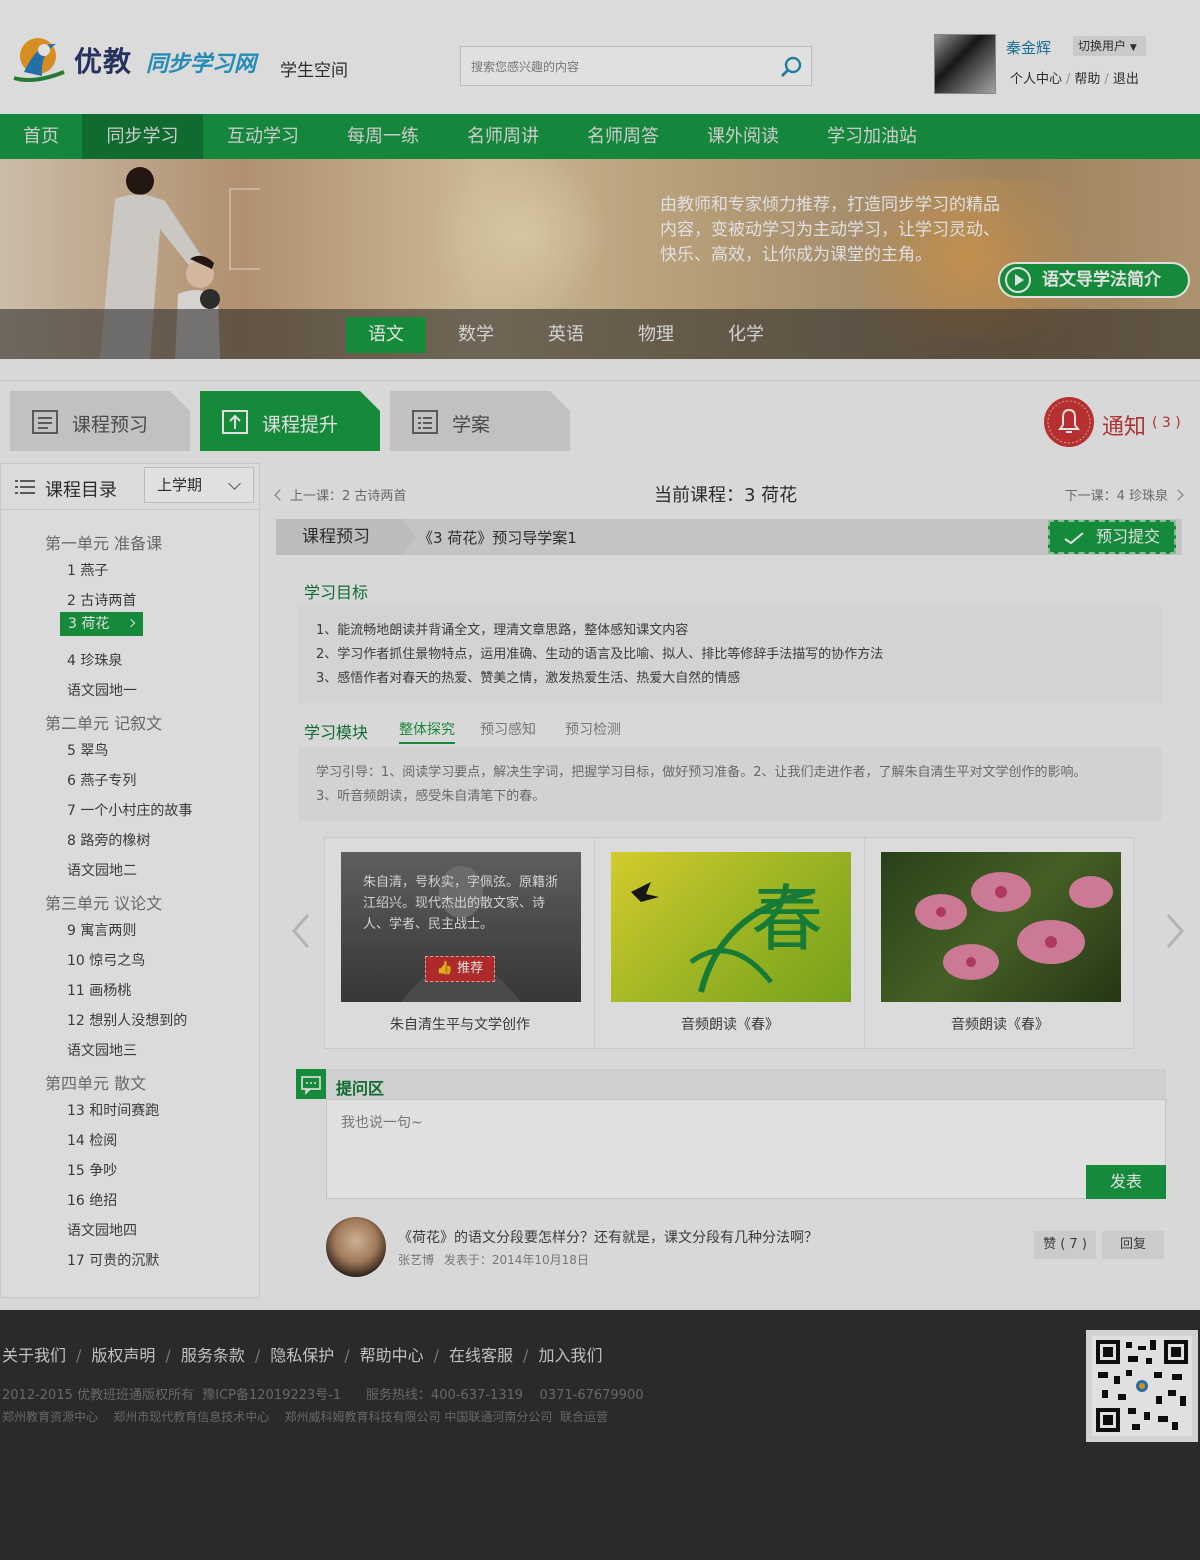 The image size is (1200, 1560). I want to click on footer-link-join: 加入我们, so click(570, 1355).